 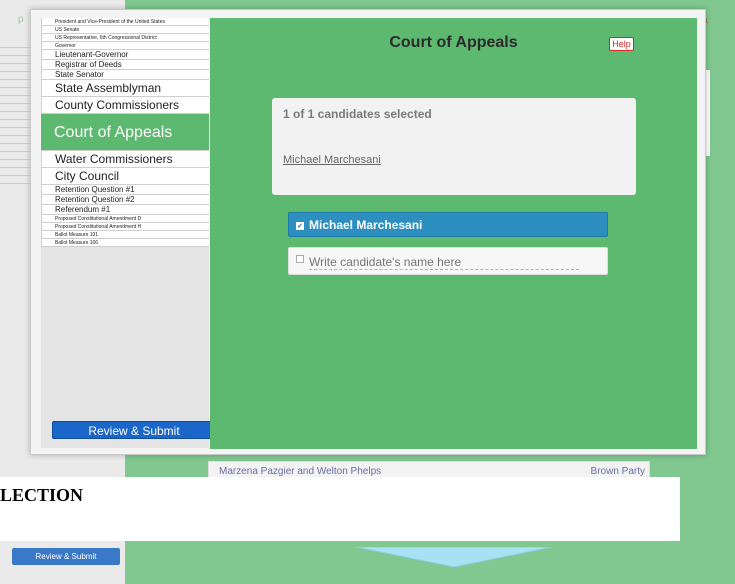 I want to click on background-logo: p, so click(x=21, y=19).